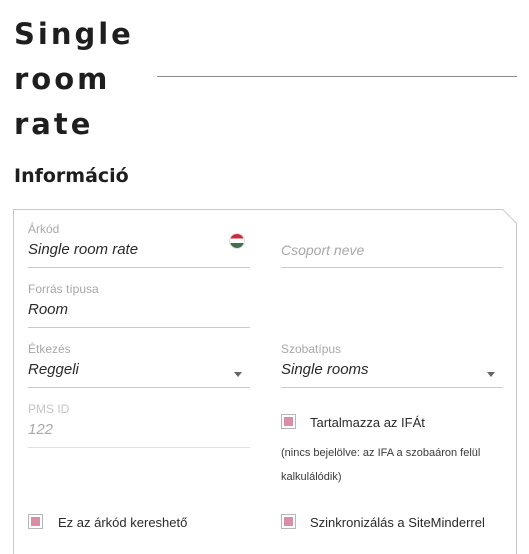  I want to click on group-name-field: Csoport neve, so click(392, 245).